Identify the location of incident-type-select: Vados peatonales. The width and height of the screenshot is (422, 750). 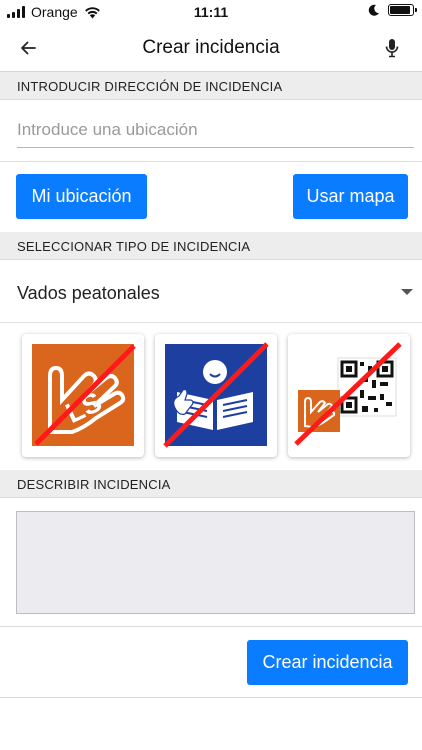
(219, 292).